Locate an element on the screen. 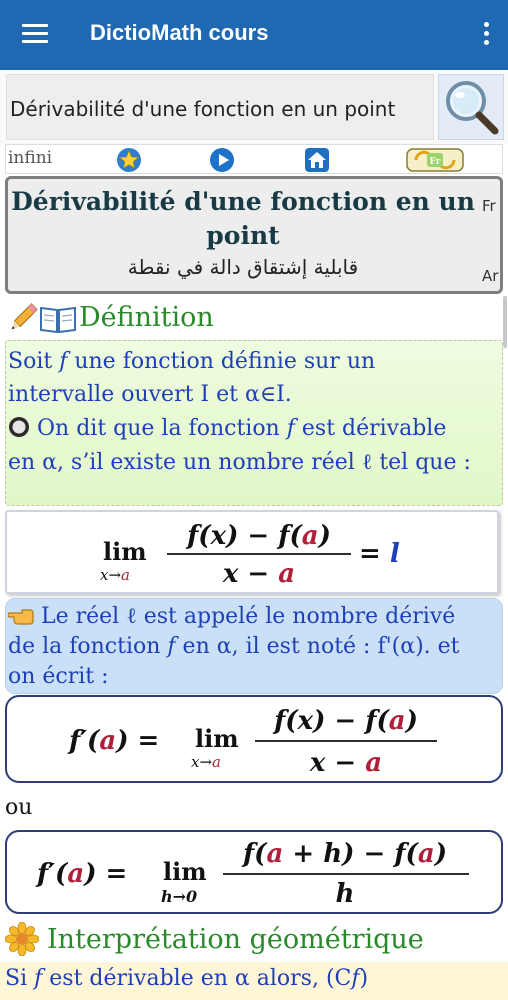 Image resolution: width=508 pixels, height=1000 pixels. star-icon is located at coordinates (129, 160).